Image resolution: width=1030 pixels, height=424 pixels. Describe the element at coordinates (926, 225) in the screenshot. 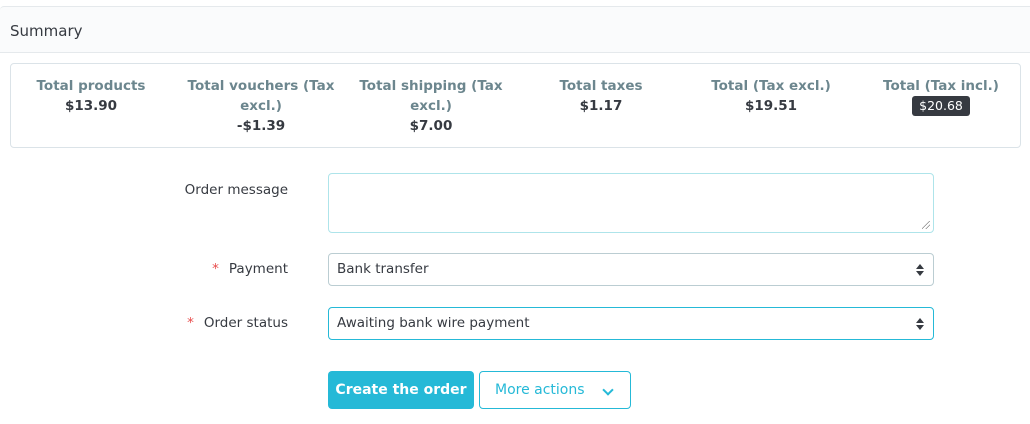

I see `resize-grip-icon` at that location.